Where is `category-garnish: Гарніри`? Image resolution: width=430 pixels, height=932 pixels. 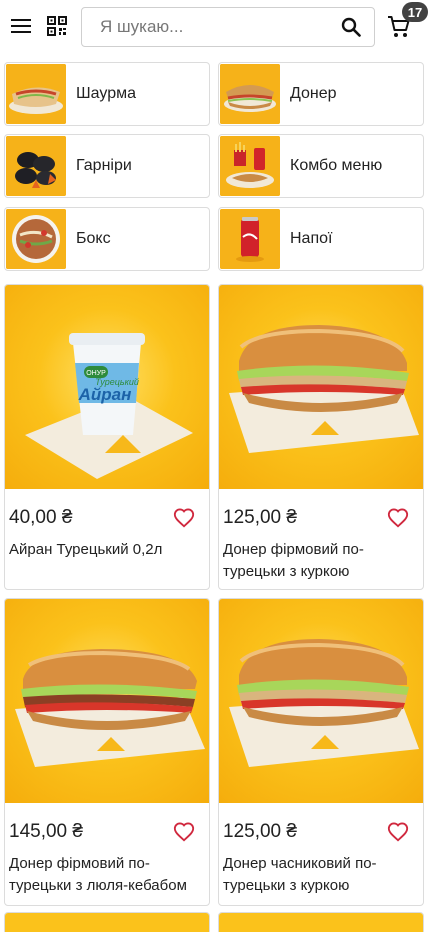
category-garnish: Гарніри is located at coordinates (107, 166).